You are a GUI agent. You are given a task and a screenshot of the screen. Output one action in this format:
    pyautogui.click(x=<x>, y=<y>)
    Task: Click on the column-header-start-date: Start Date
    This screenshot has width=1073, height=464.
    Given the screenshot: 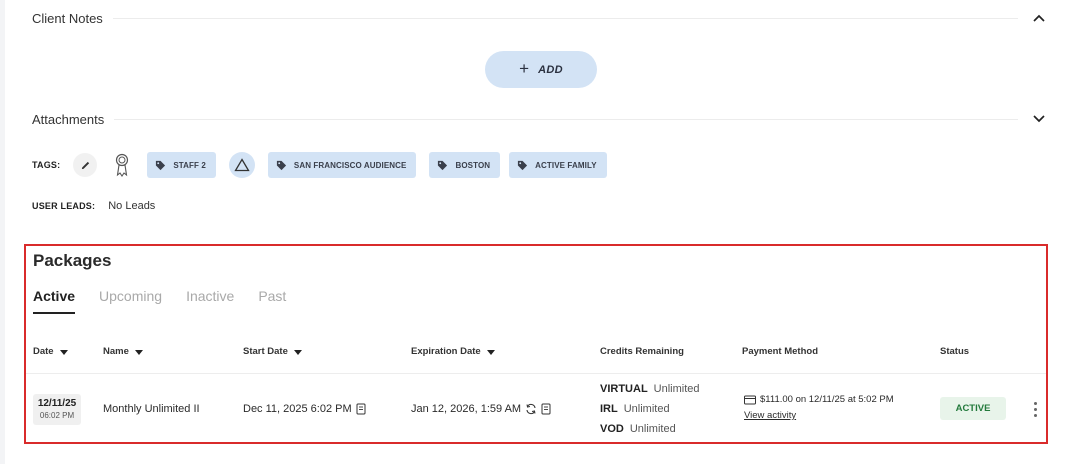 What is the action you would take?
    pyautogui.click(x=272, y=351)
    